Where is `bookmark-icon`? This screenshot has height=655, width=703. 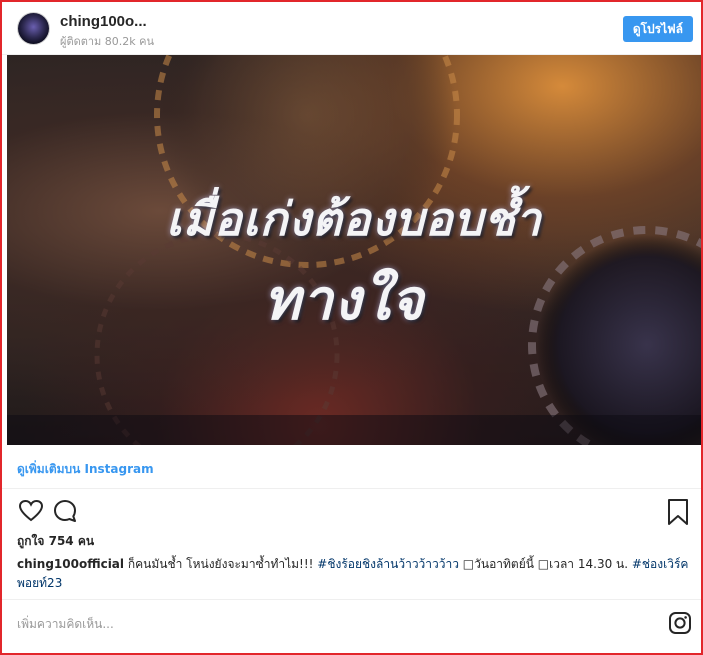 bookmark-icon is located at coordinates (678, 514).